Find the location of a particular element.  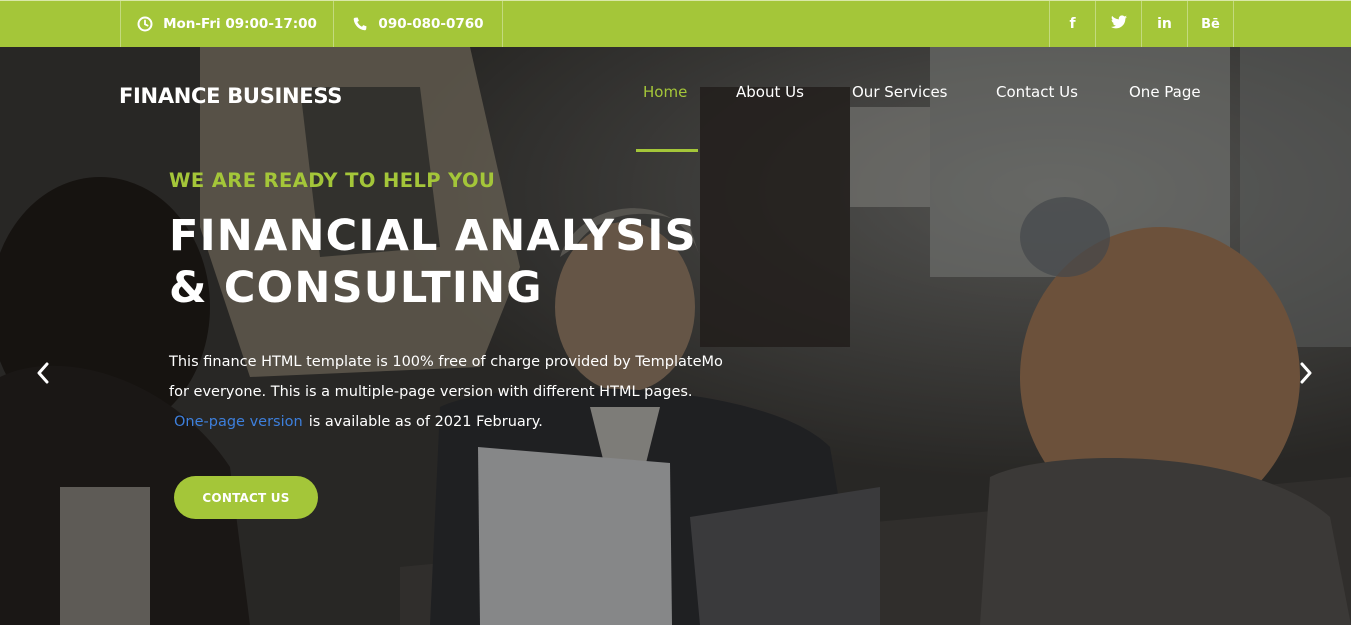

hero-eyebrow: WE ARE READY TO HELP YOU is located at coordinates (332, 180).